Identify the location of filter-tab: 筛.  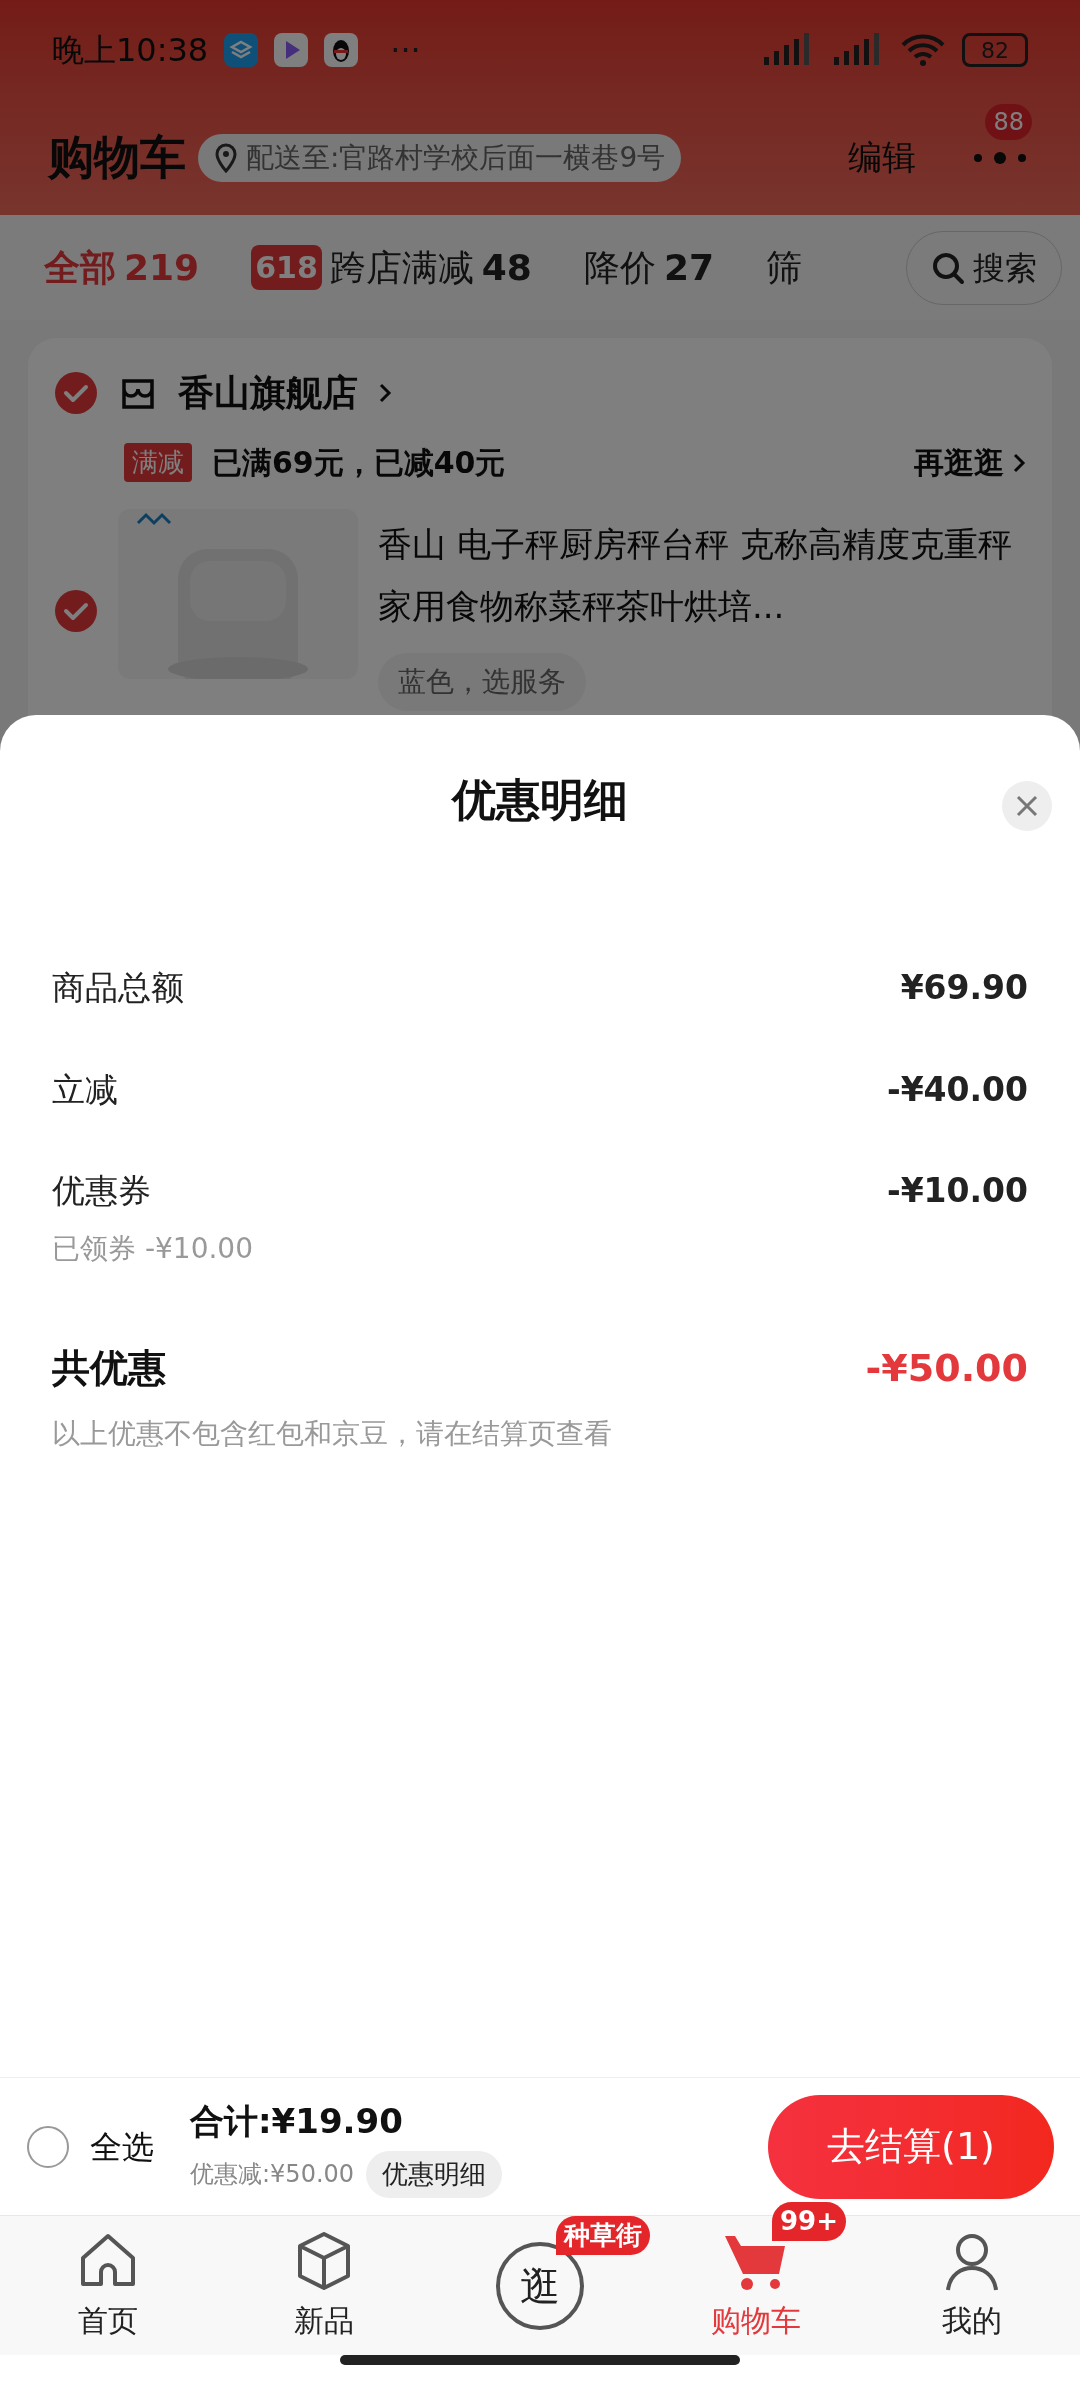
(784, 267).